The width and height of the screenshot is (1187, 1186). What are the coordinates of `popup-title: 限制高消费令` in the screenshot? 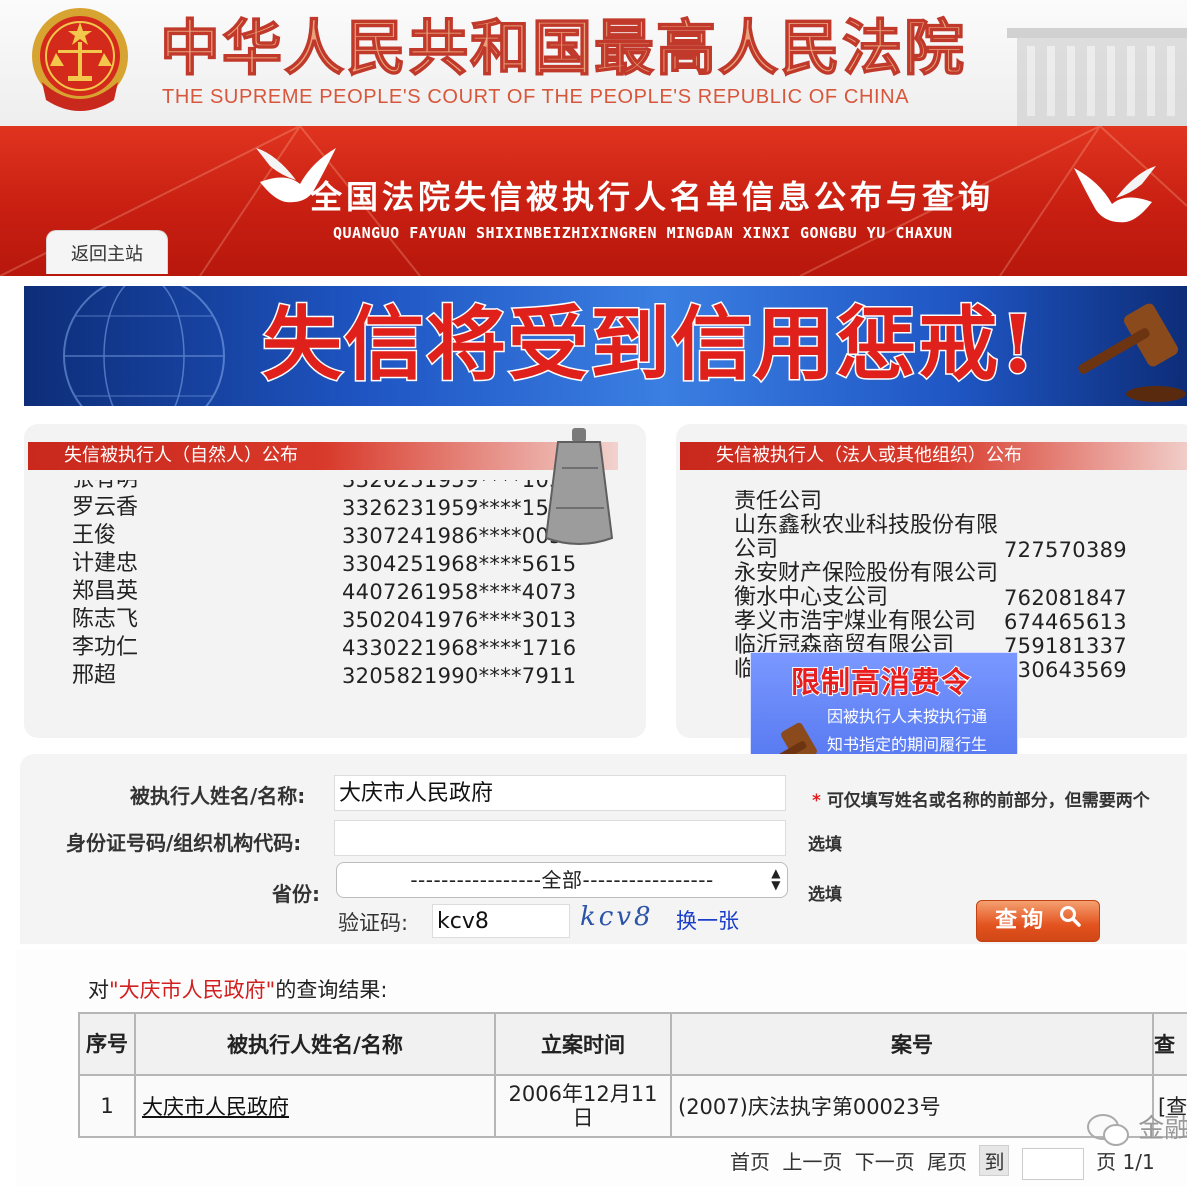 It's located at (881, 682).